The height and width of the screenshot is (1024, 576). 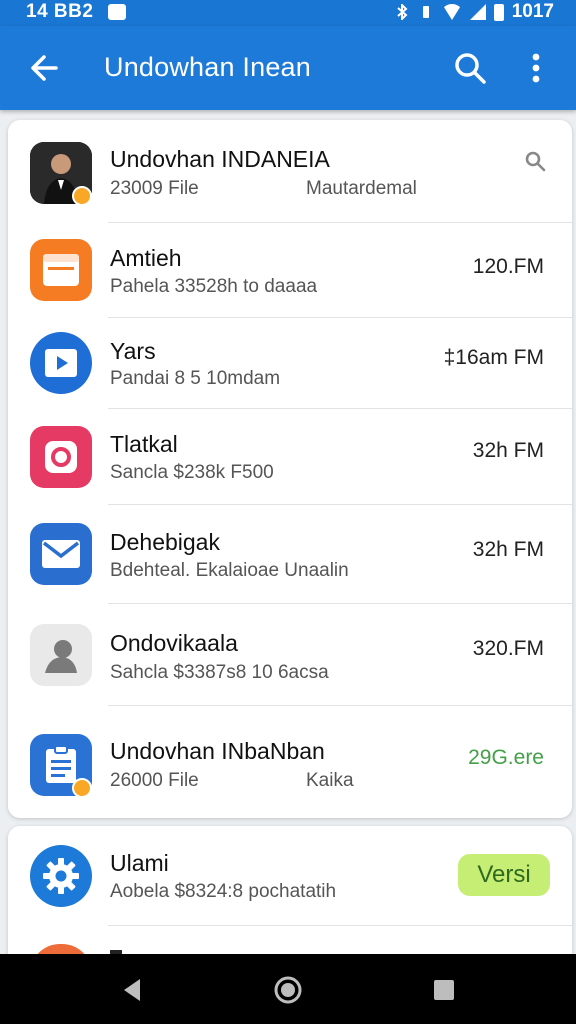 I want to click on home-circle-icon, so click(x=288, y=990).